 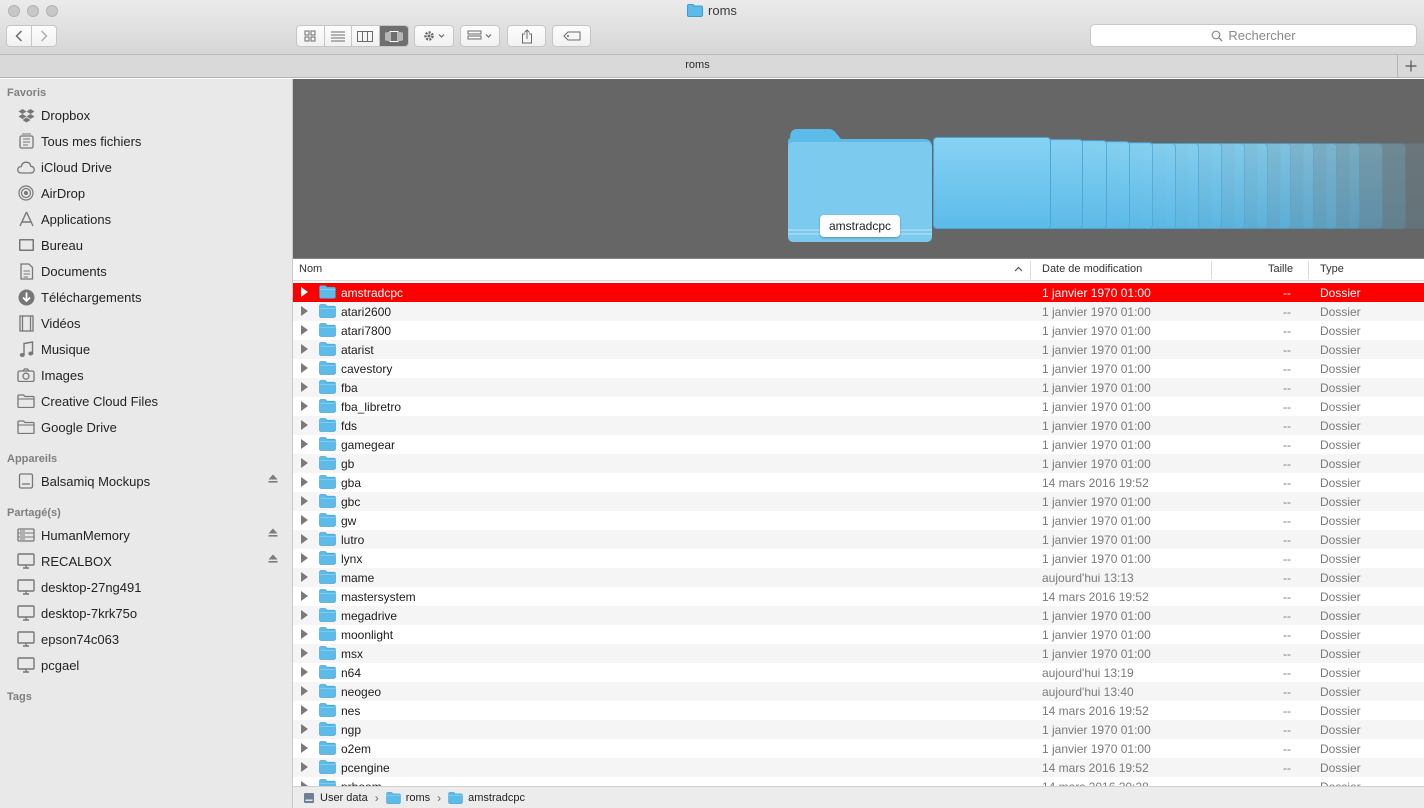 I want to click on table-row: gb 1 janvier 1970 01:00 -- Dossier, so click(x=858, y=463).